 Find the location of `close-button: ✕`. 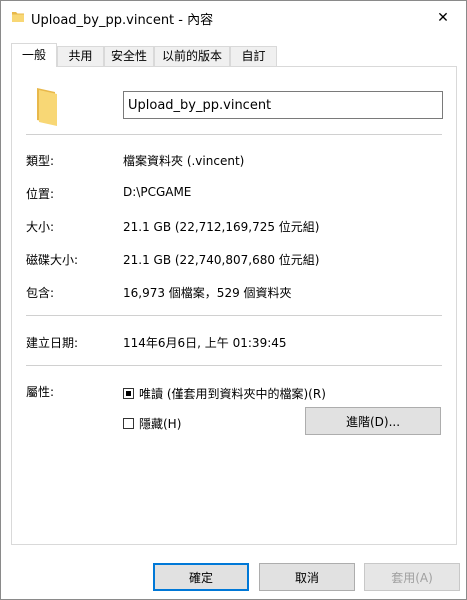

close-button: ✕ is located at coordinates (443, 17).